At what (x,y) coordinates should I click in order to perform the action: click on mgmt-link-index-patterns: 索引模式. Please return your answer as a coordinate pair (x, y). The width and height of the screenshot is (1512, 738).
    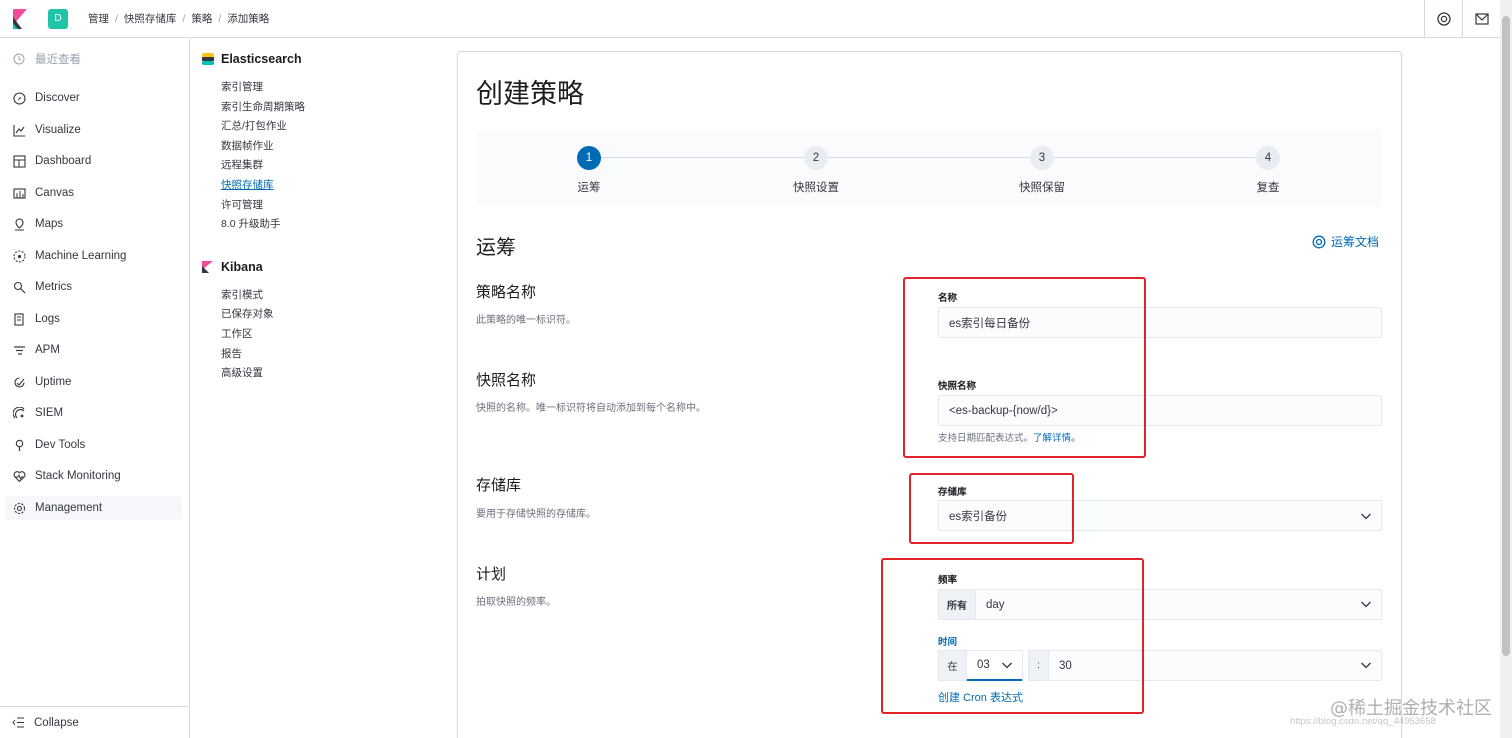
    Looking at the image, I should click on (242, 294).